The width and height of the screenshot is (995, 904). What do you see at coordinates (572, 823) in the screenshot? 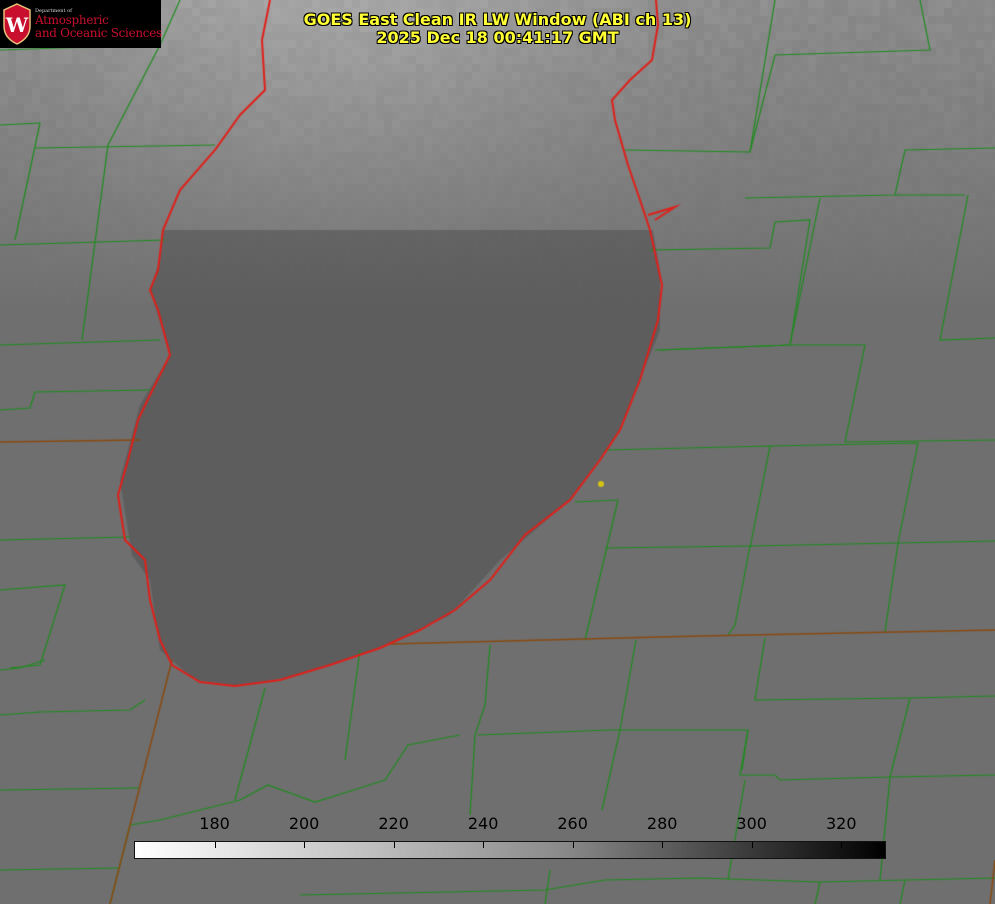
I see `colorbar-tick-label: 260` at bounding box center [572, 823].